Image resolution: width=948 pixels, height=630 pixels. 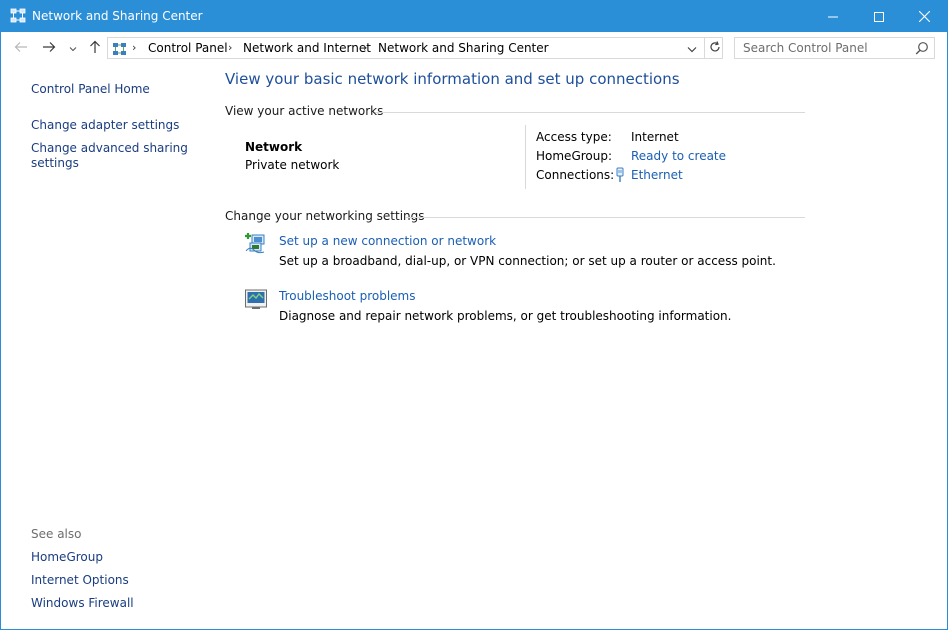 What do you see at coordinates (120, 49) in the screenshot?
I see `control-panel-icon` at bounding box center [120, 49].